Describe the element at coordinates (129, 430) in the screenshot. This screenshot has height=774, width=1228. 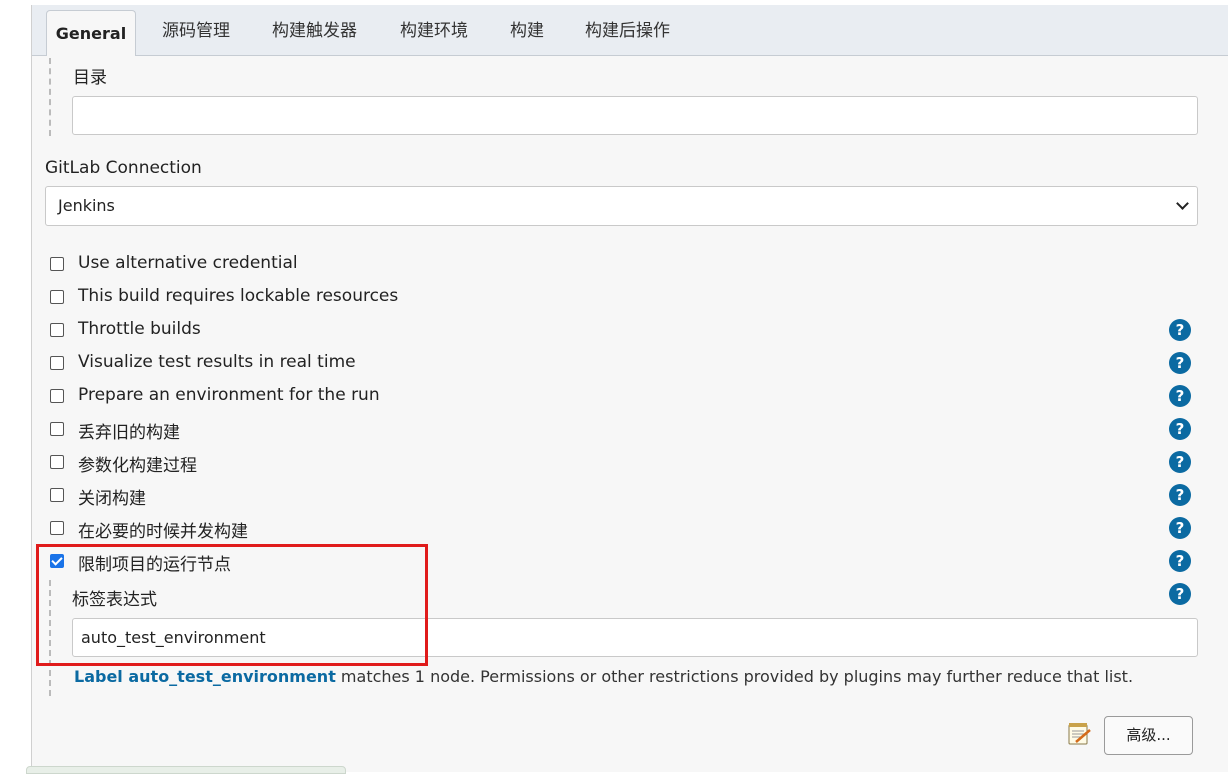
I see `option-label: 丢弃旧的构建` at that location.